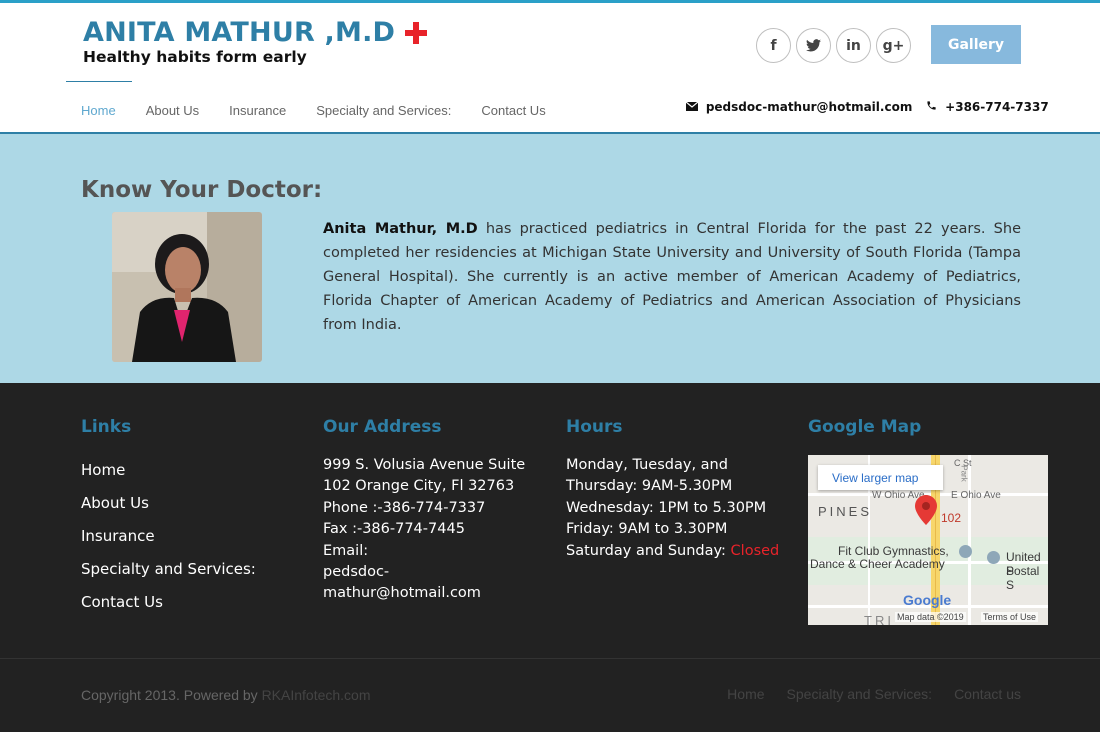 The width and height of the screenshot is (1100, 732). I want to click on address-email-label: Email:, so click(346, 550).